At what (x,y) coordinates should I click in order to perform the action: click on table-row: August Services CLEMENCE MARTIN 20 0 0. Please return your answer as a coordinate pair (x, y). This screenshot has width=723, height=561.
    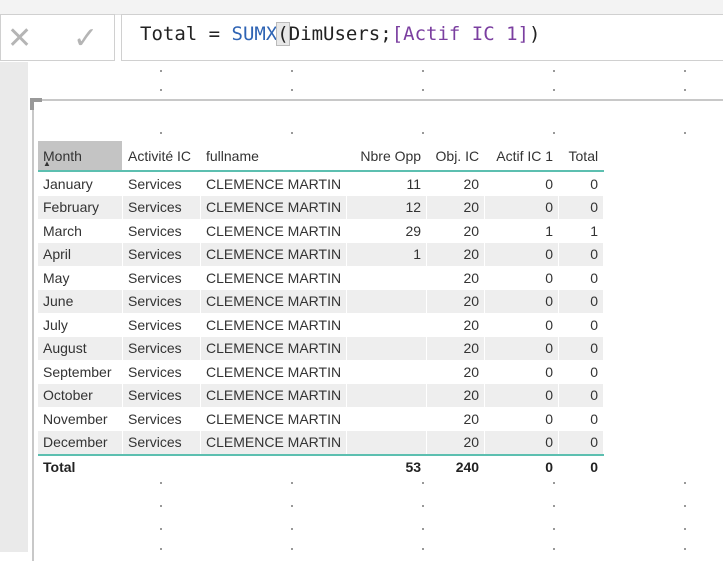
    Looking at the image, I should click on (321, 348).